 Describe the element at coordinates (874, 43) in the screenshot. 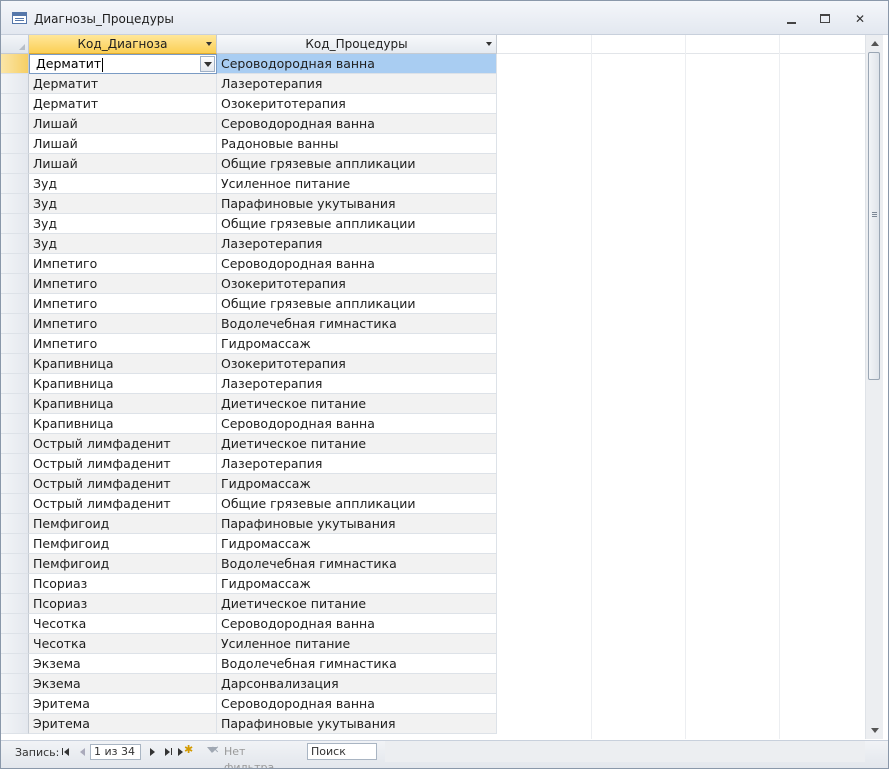

I see `scroll-up-icon` at that location.